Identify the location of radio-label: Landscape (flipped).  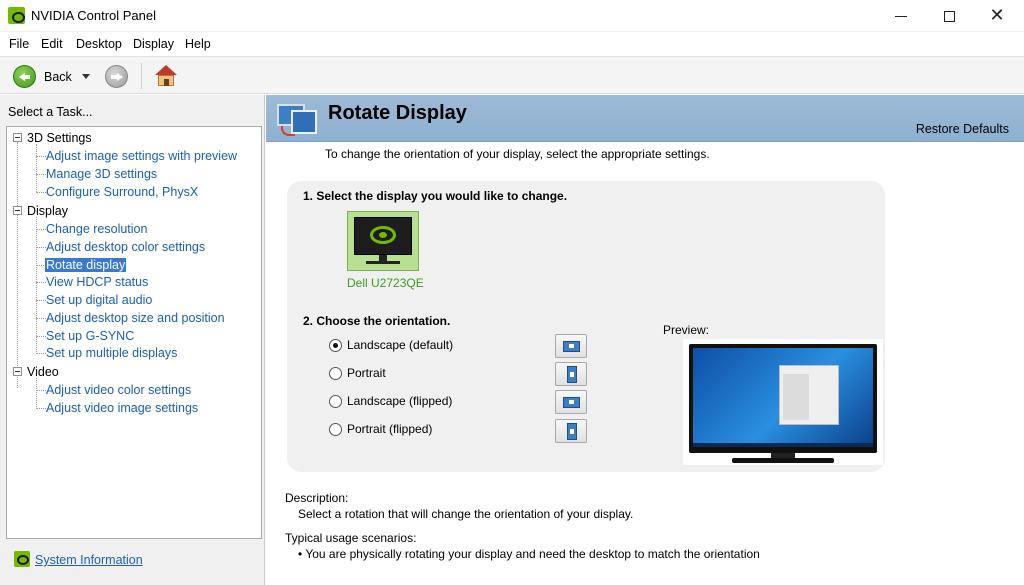
(399, 401).